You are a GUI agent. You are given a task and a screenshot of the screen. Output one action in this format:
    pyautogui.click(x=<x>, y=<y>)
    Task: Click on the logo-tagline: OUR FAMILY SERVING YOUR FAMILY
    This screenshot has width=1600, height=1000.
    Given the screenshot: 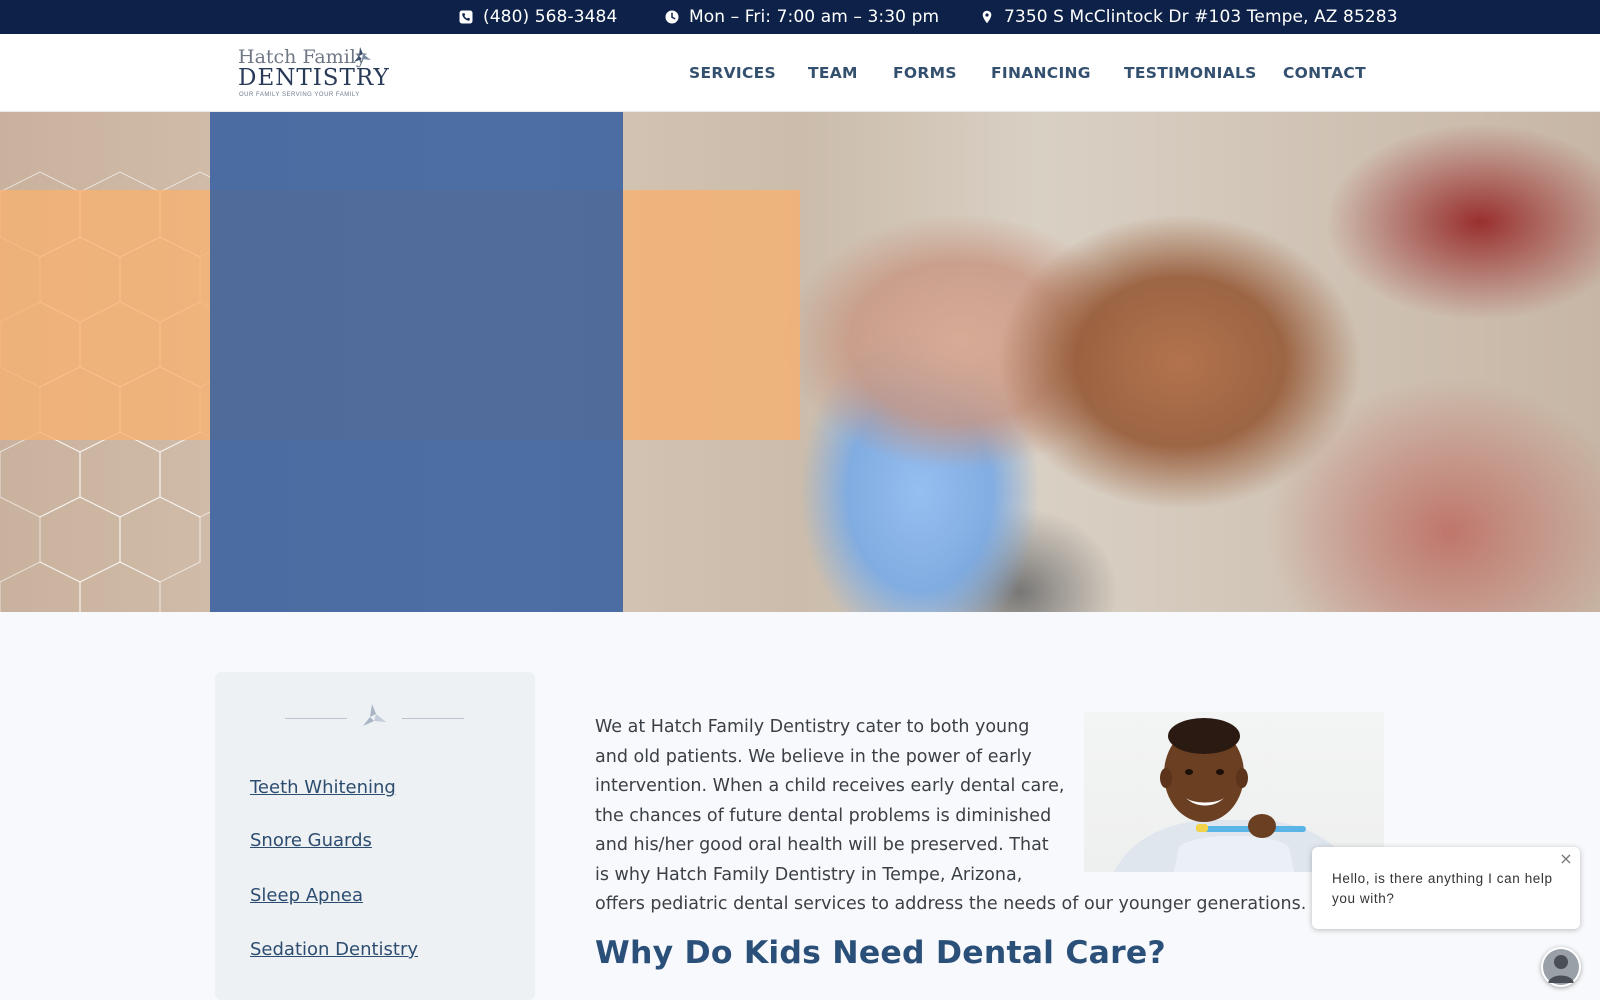 What is the action you would take?
    pyautogui.click(x=299, y=95)
    